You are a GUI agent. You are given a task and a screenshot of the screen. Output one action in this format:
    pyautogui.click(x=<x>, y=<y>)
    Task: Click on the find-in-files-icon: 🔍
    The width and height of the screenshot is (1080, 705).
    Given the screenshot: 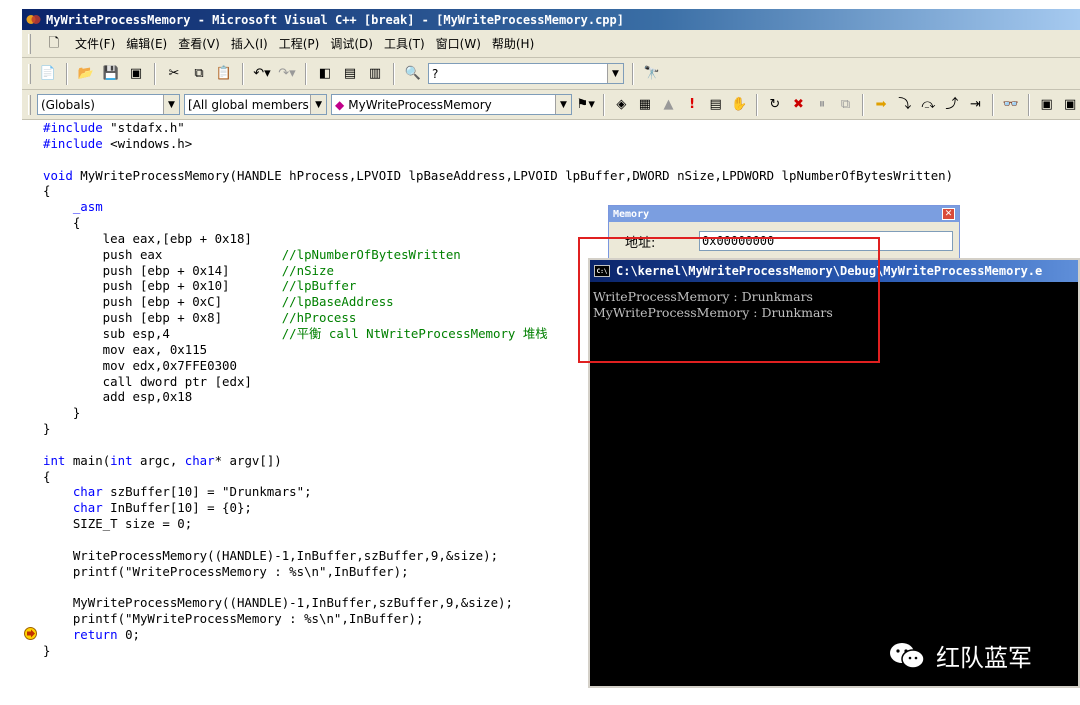 What is the action you would take?
    pyautogui.click(x=413, y=74)
    